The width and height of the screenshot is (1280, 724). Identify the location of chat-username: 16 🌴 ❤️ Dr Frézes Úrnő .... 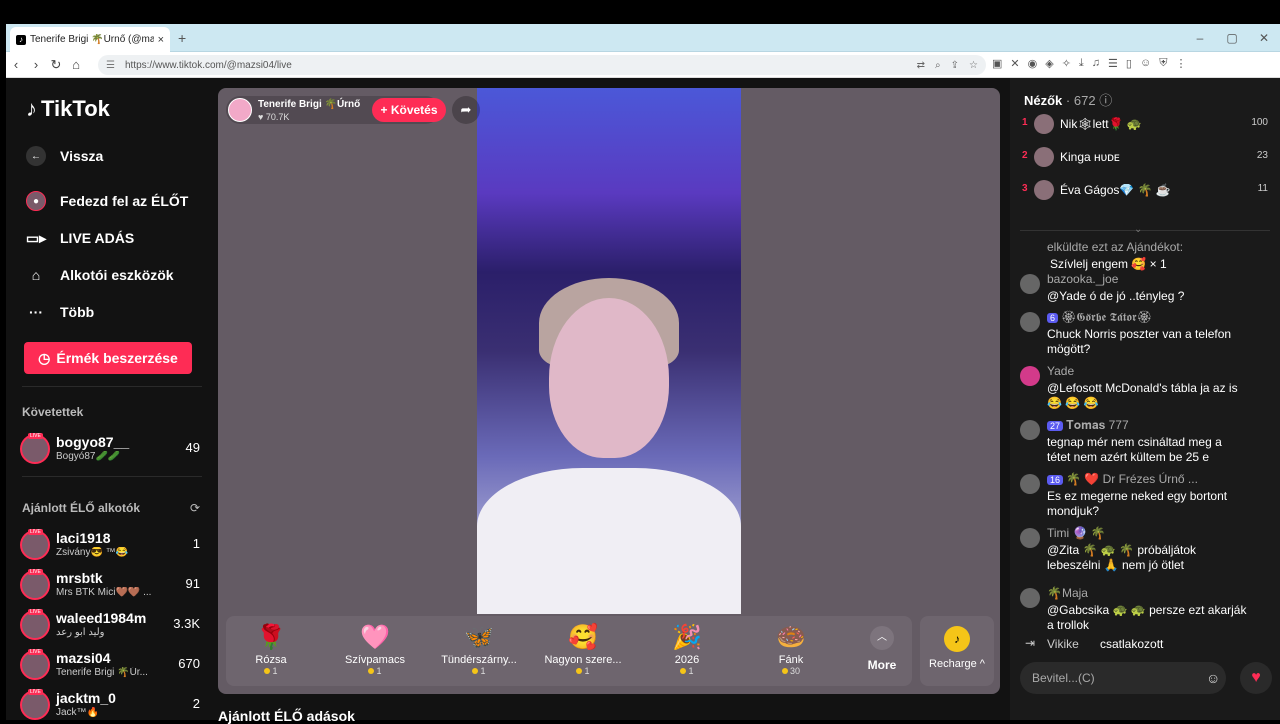
(1122, 479).